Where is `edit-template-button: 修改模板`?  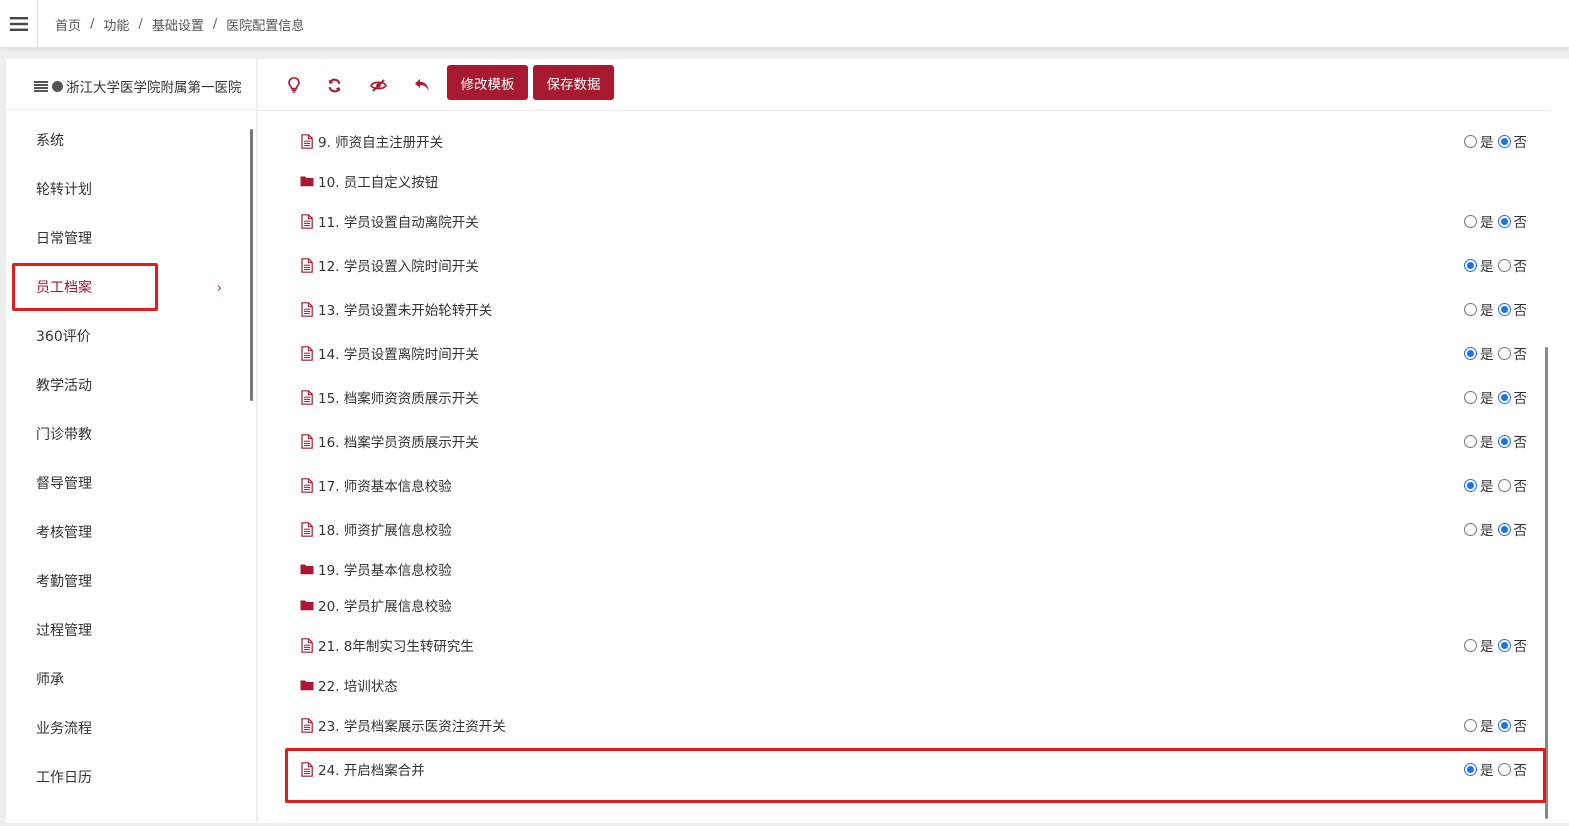
edit-template-button: 修改模板 is located at coordinates (487, 82).